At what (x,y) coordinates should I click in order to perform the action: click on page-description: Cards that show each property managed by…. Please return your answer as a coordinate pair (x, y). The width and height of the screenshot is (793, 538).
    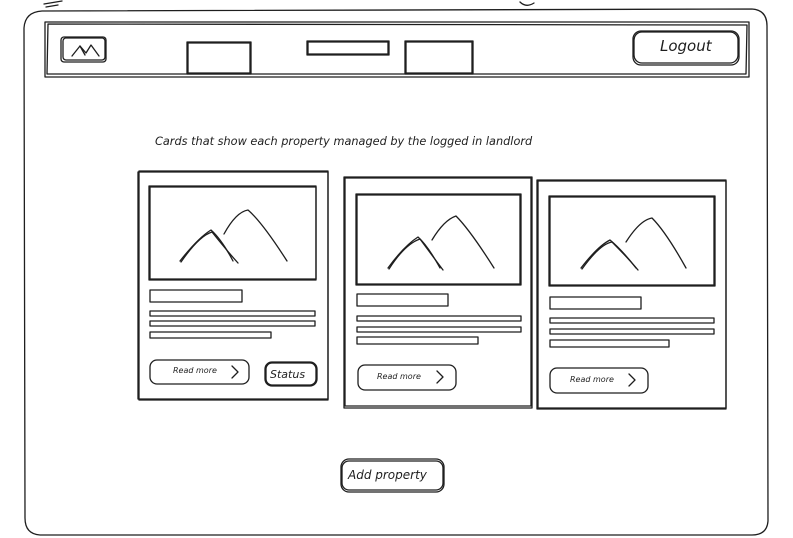
    Looking at the image, I should click on (344, 141).